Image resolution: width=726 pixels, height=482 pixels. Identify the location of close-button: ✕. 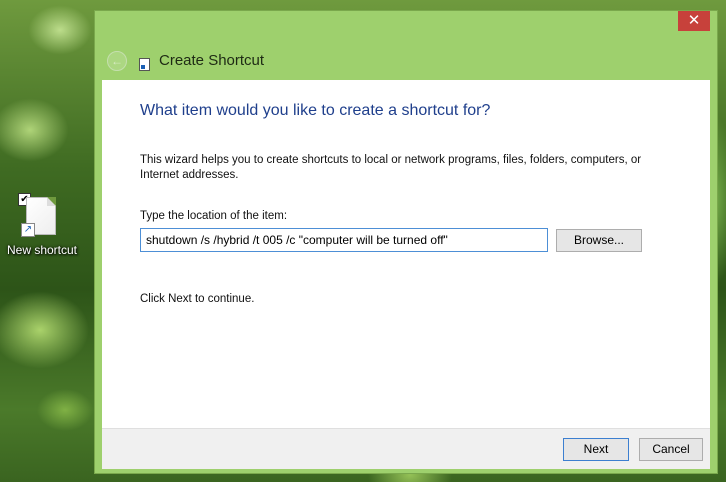
(694, 21).